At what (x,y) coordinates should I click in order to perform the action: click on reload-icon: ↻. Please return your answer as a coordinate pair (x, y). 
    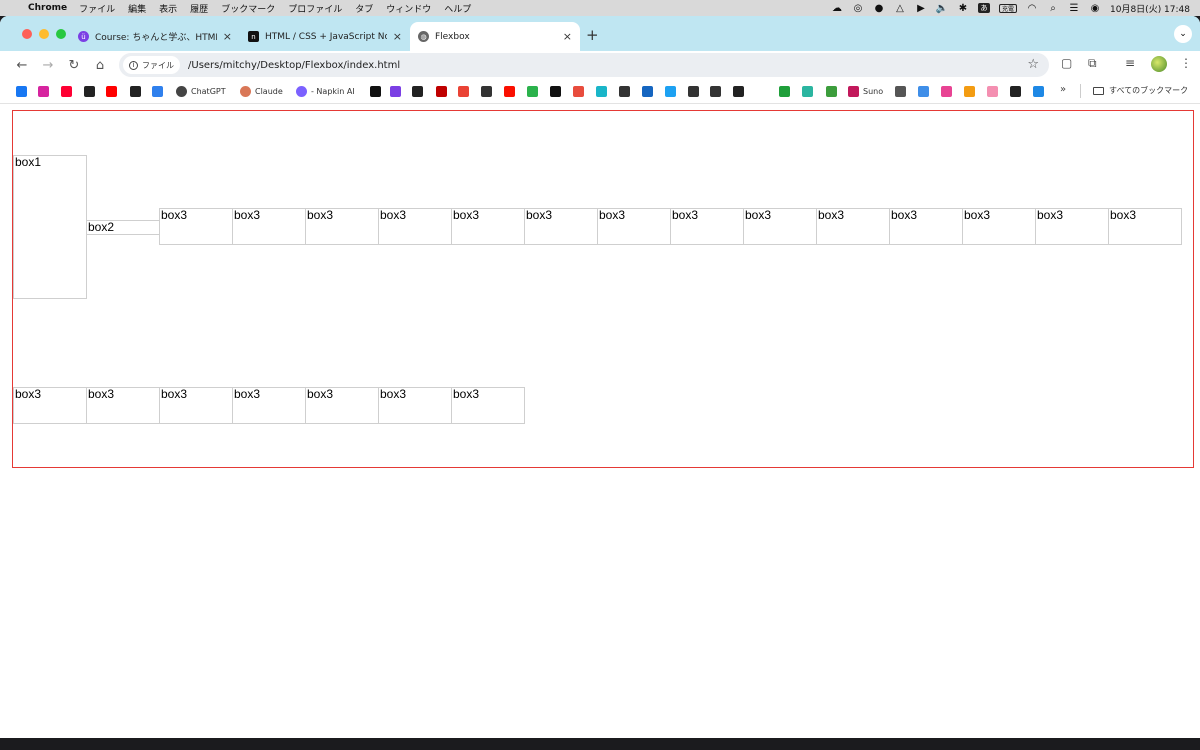
    Looking at the image, I should click on (74, 65).